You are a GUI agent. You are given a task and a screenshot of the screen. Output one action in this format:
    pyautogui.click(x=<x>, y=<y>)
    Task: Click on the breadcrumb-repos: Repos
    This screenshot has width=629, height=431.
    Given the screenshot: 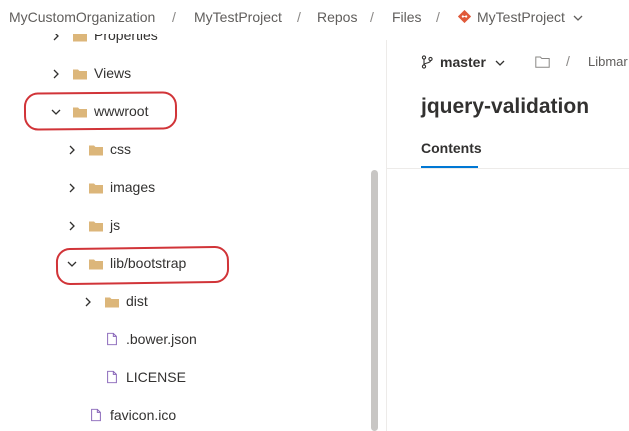 What is the action you would take?
    pyautogui.click(x=337, y=17)
    